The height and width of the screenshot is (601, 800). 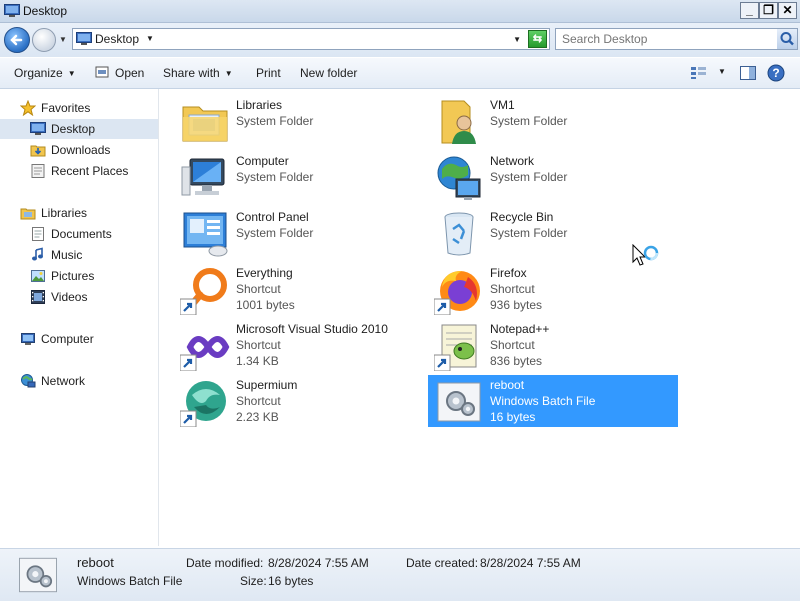 I want to click on item-vm1: VM1 System Folder, so click(x=553, y=121).